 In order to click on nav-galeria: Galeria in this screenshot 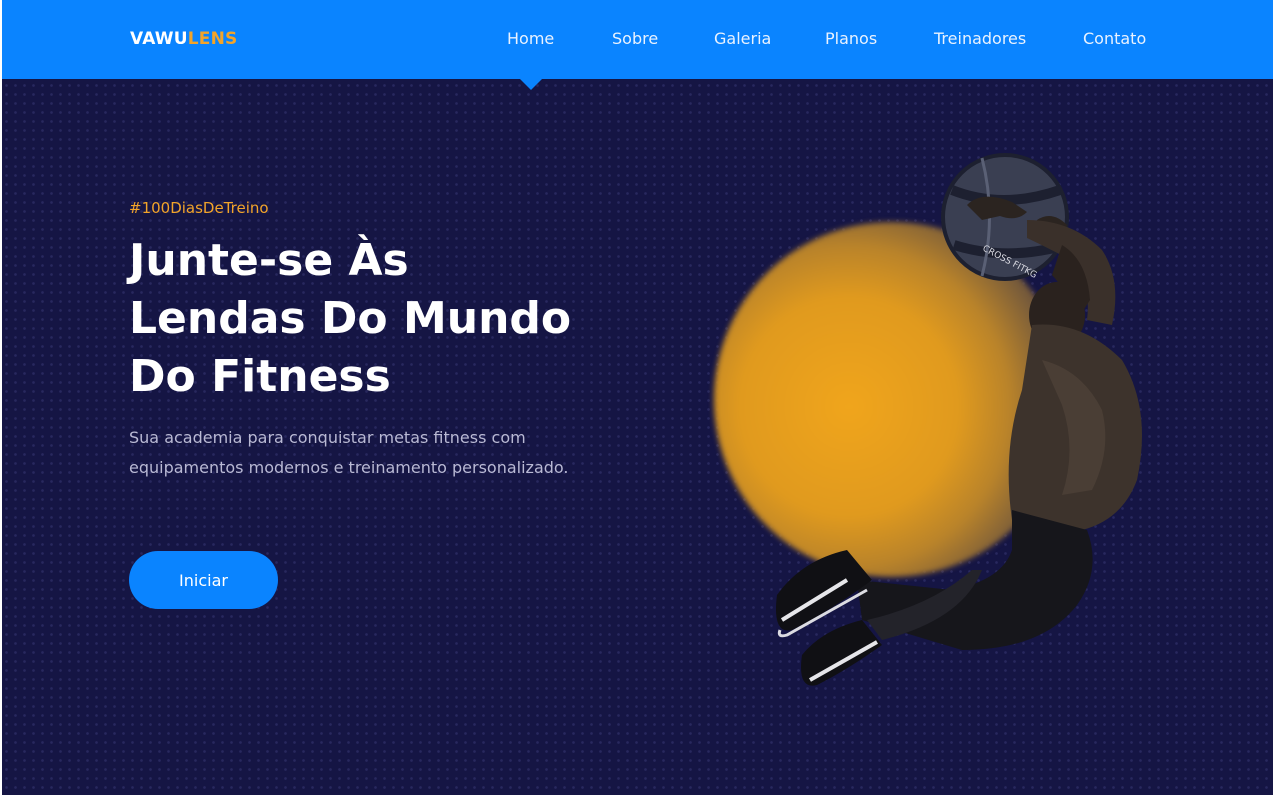, I will do `click(742, 38)`.